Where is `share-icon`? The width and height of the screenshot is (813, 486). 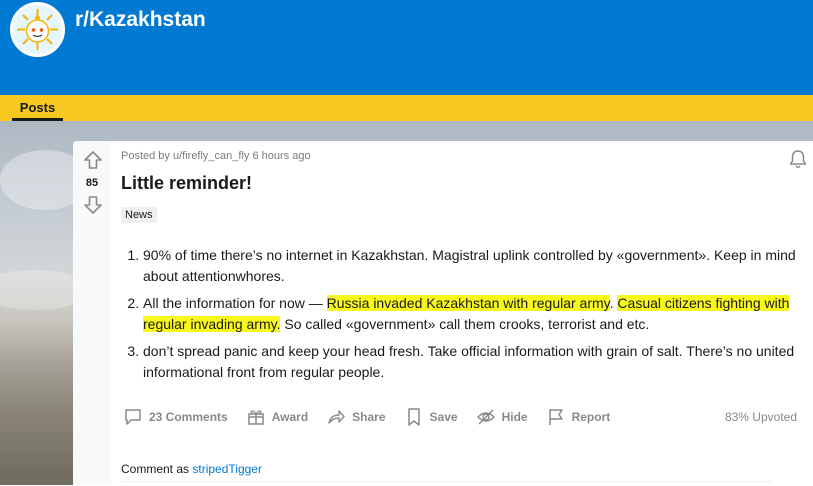 share-icon is located at coordinates (336, 417).